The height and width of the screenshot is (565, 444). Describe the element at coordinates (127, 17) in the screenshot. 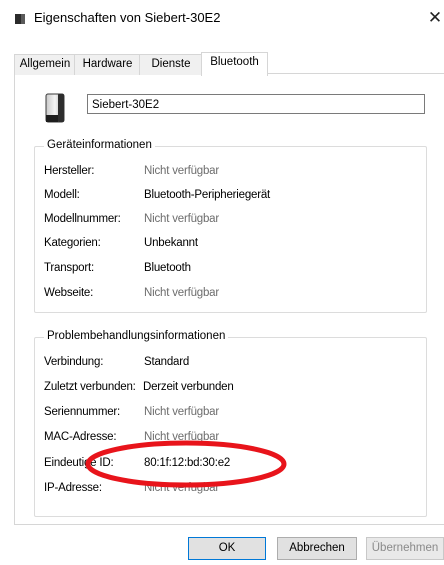

I see `window-title: Eigenschaften von Siebert-30E2` at that location.